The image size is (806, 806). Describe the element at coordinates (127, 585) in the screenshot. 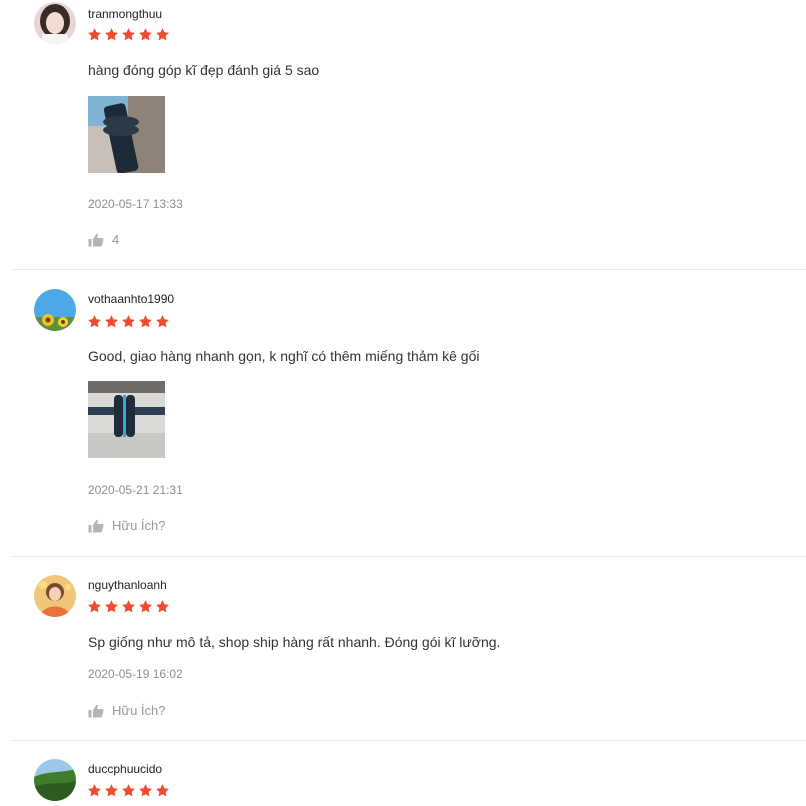

I see `username: nguythanloanh` at that location.